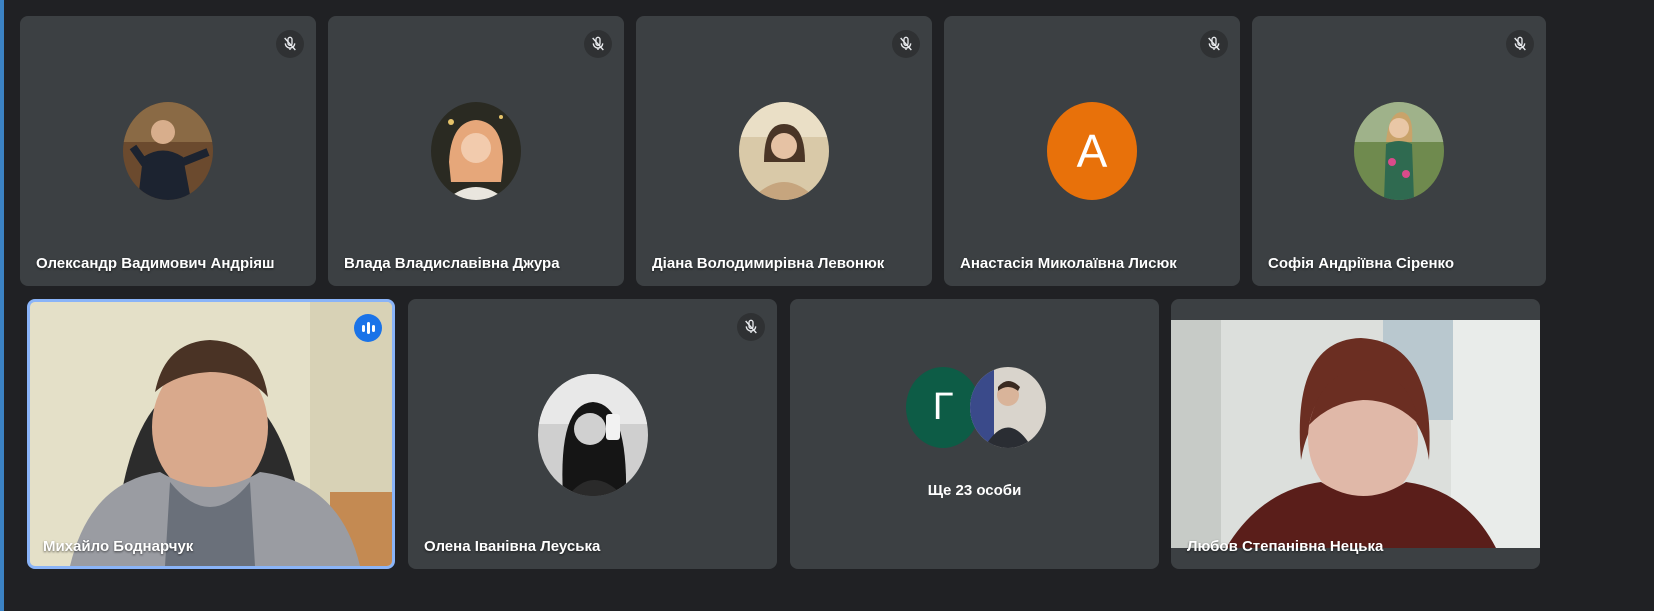  I want to click on participant-name: Олександр Вадимович Андріяш, so click(155, 263).